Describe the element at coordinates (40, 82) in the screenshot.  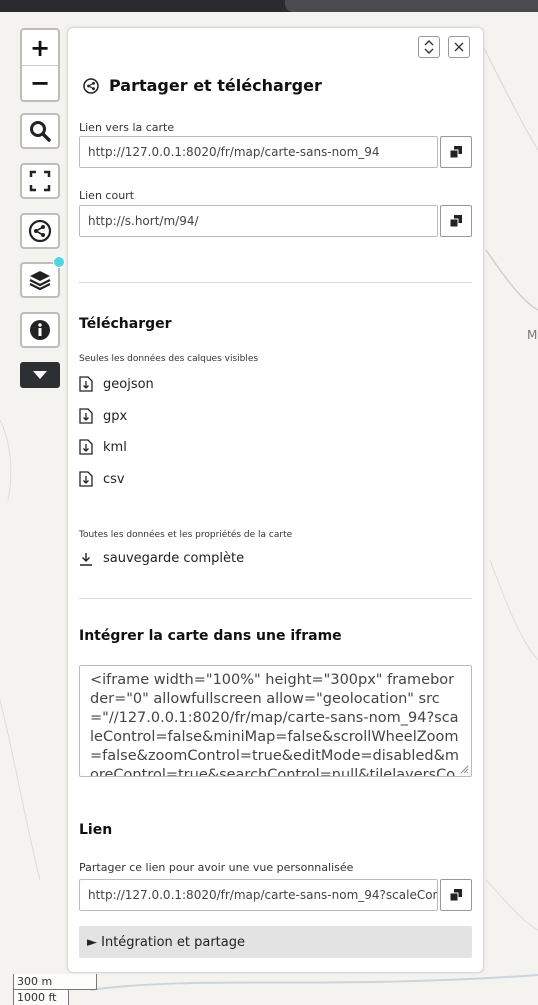
I see `zoom-out-button: −` at that location.